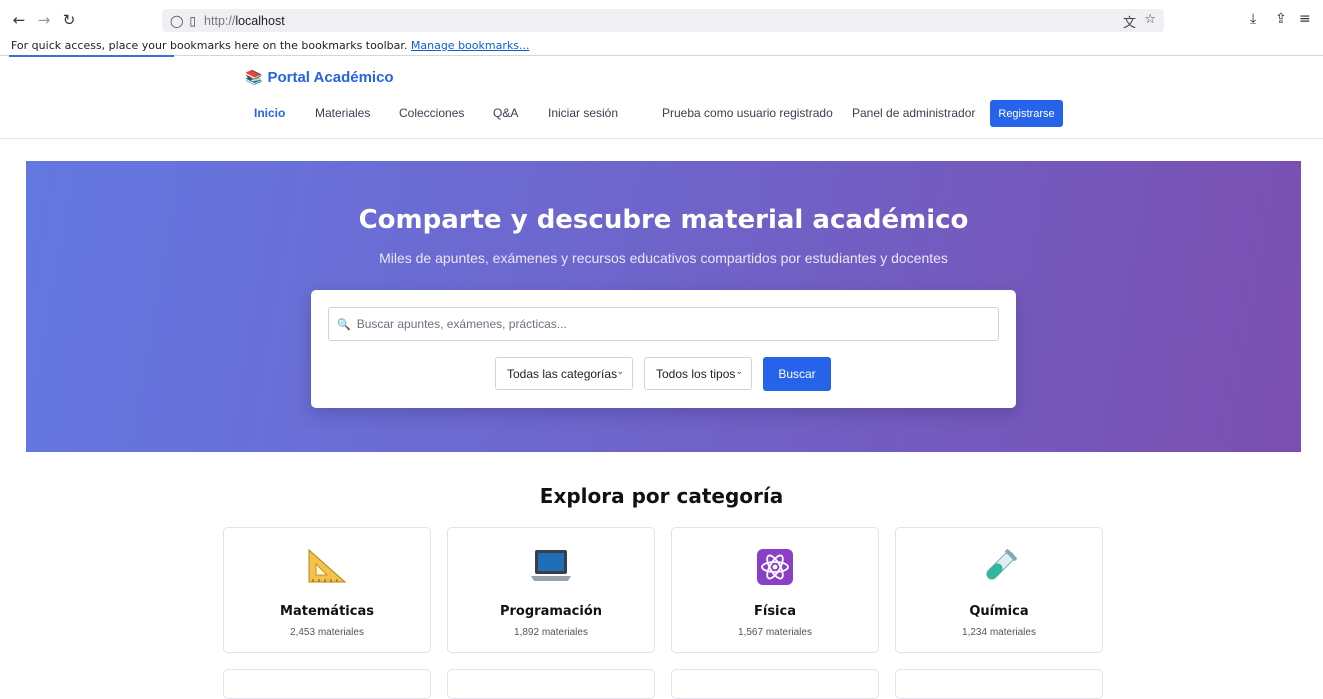 This screenshot has height=699, width=1323. Describe the element at coordinates (663, 220) in the screenshot. I see `hero-title: Comparte y descubre material académico` at that location.